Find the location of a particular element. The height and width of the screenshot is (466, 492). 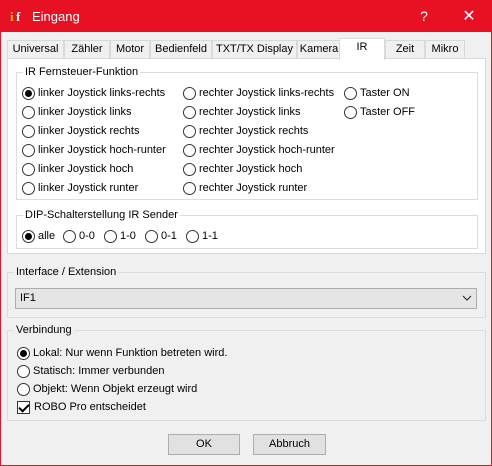

interface-select: IF1 is located at coordinates (246, 298).